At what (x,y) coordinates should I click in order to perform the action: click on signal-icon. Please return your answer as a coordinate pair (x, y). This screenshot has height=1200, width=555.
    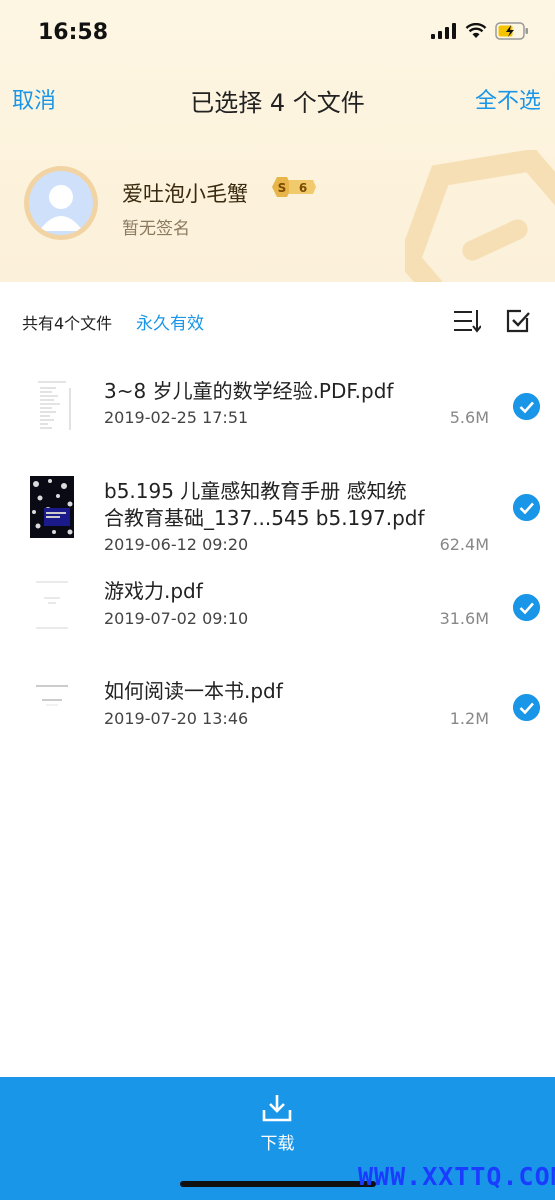
    Looking at the image, I should click on (443, 31).